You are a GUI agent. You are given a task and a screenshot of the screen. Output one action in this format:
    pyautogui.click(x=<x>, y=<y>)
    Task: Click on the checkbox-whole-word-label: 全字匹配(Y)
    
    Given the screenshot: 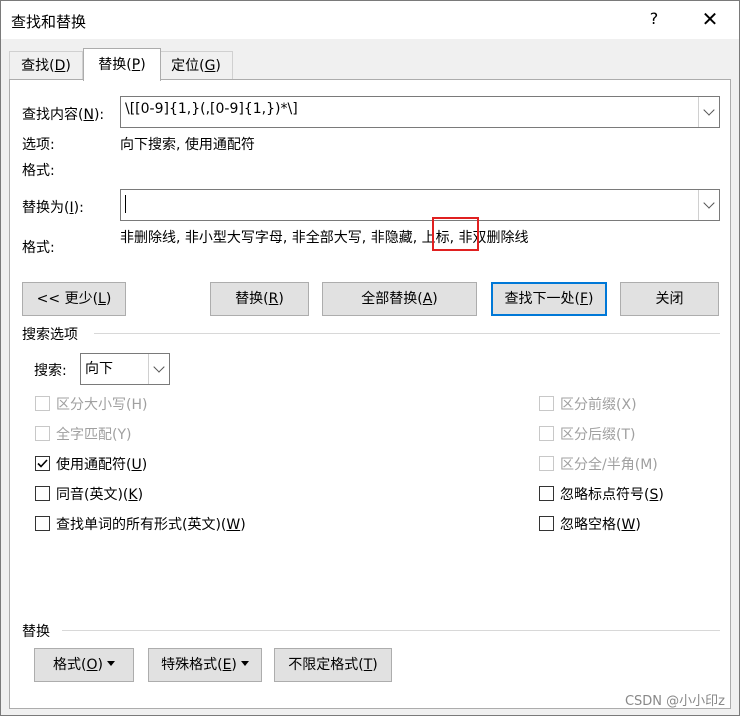 What is the action you would take?
    pyautogui.click(x=94, y=434)
    